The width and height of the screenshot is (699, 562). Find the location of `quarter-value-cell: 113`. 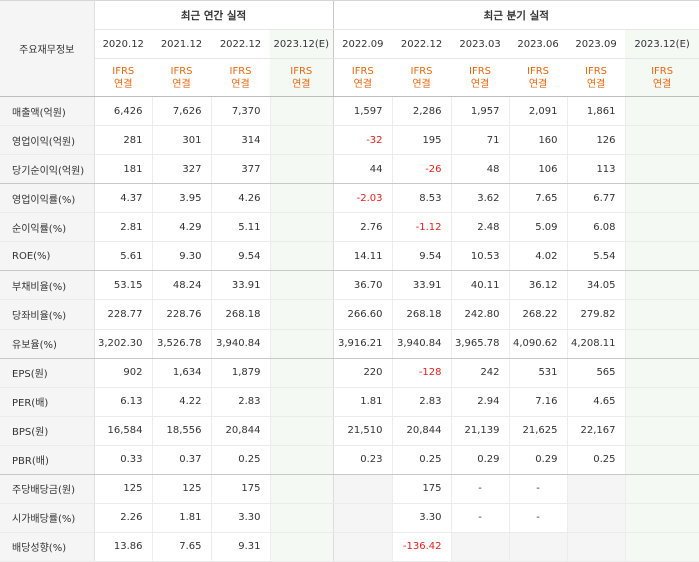

quarter-value-cell: 113 is located at coordinates (596, 169).